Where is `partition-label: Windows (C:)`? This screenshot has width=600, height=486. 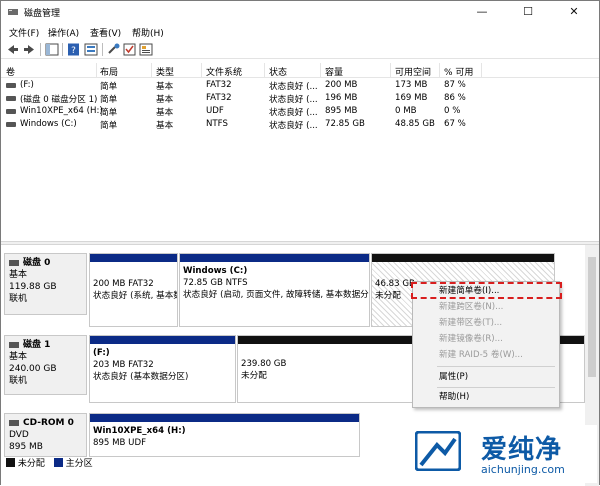
partition-label: Windows (C:) is located at coordinates (215, 271).